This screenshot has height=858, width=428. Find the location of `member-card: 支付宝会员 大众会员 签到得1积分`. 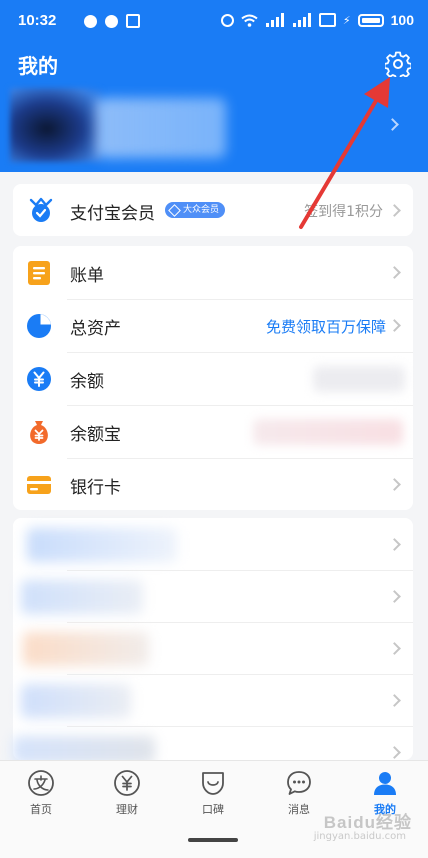

member-card: 支付宝会员 大众会员 签到得1积分 is located at coordinates (213, 210).